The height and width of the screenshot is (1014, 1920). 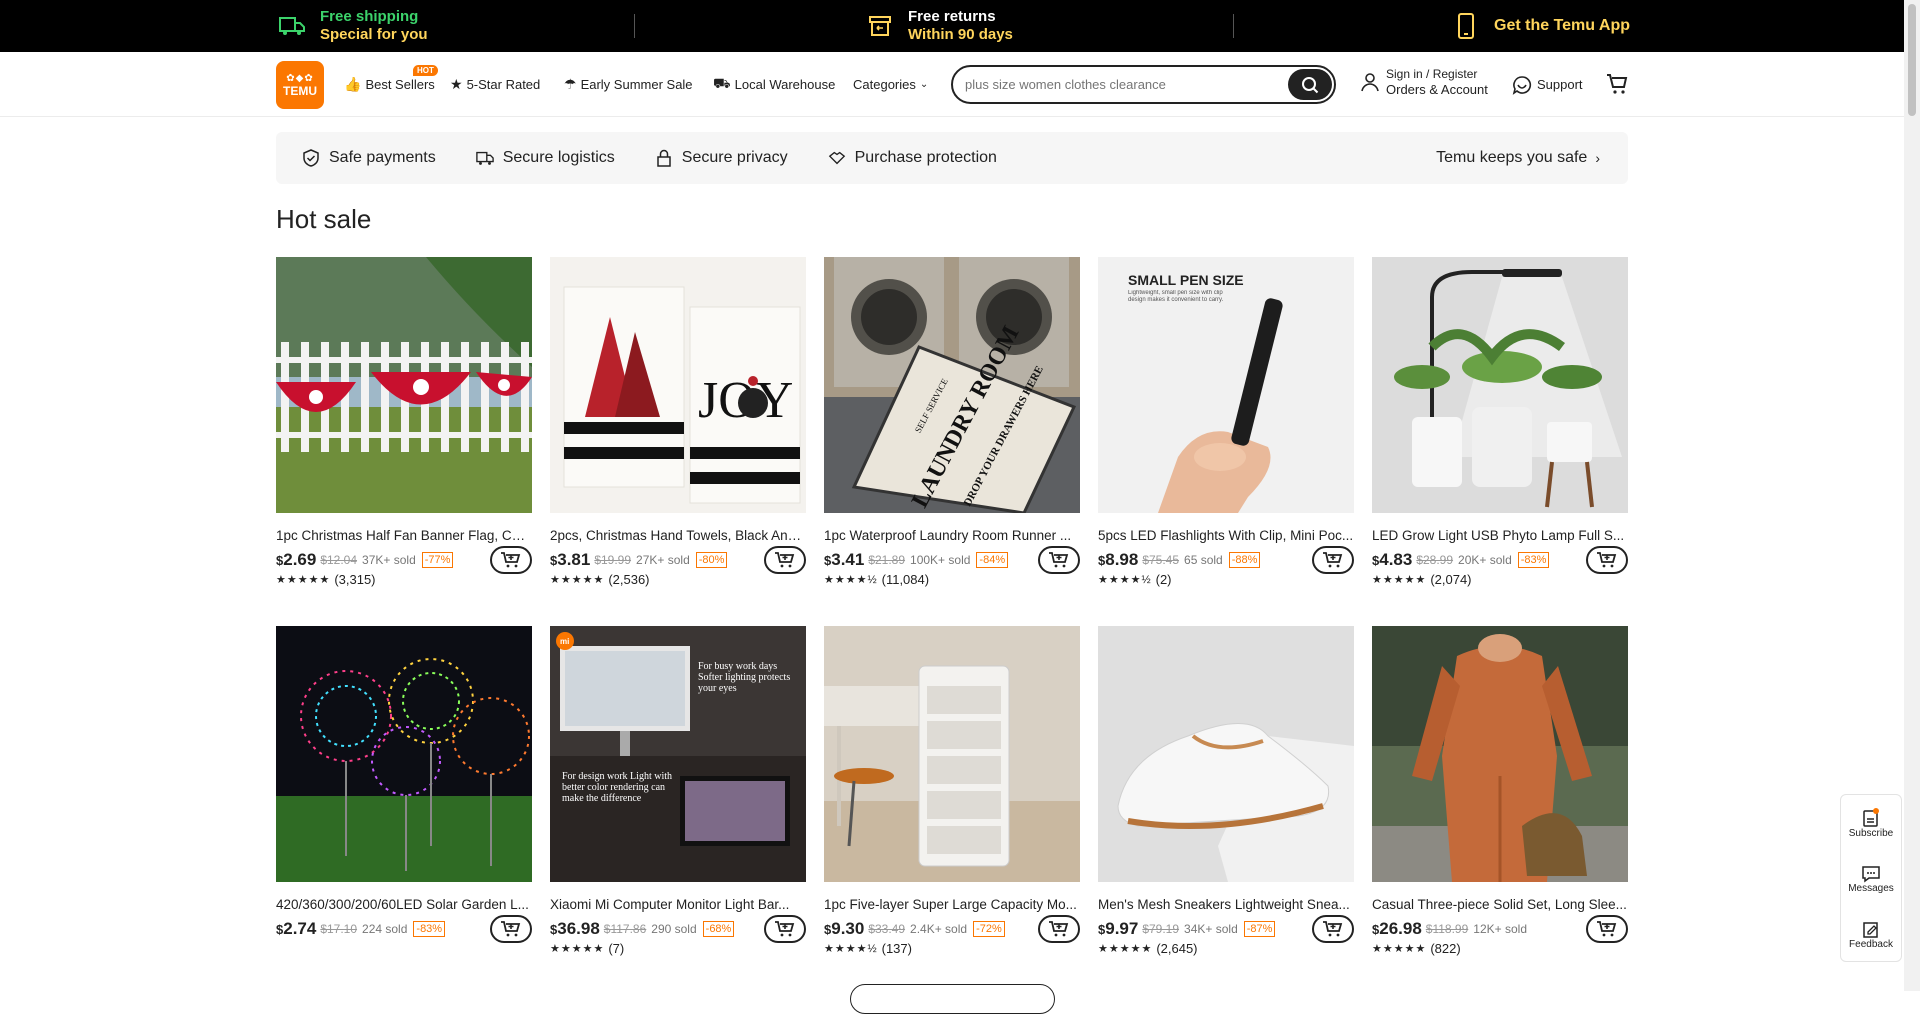 I want to click on search-button, so click(x=1310, y=84).